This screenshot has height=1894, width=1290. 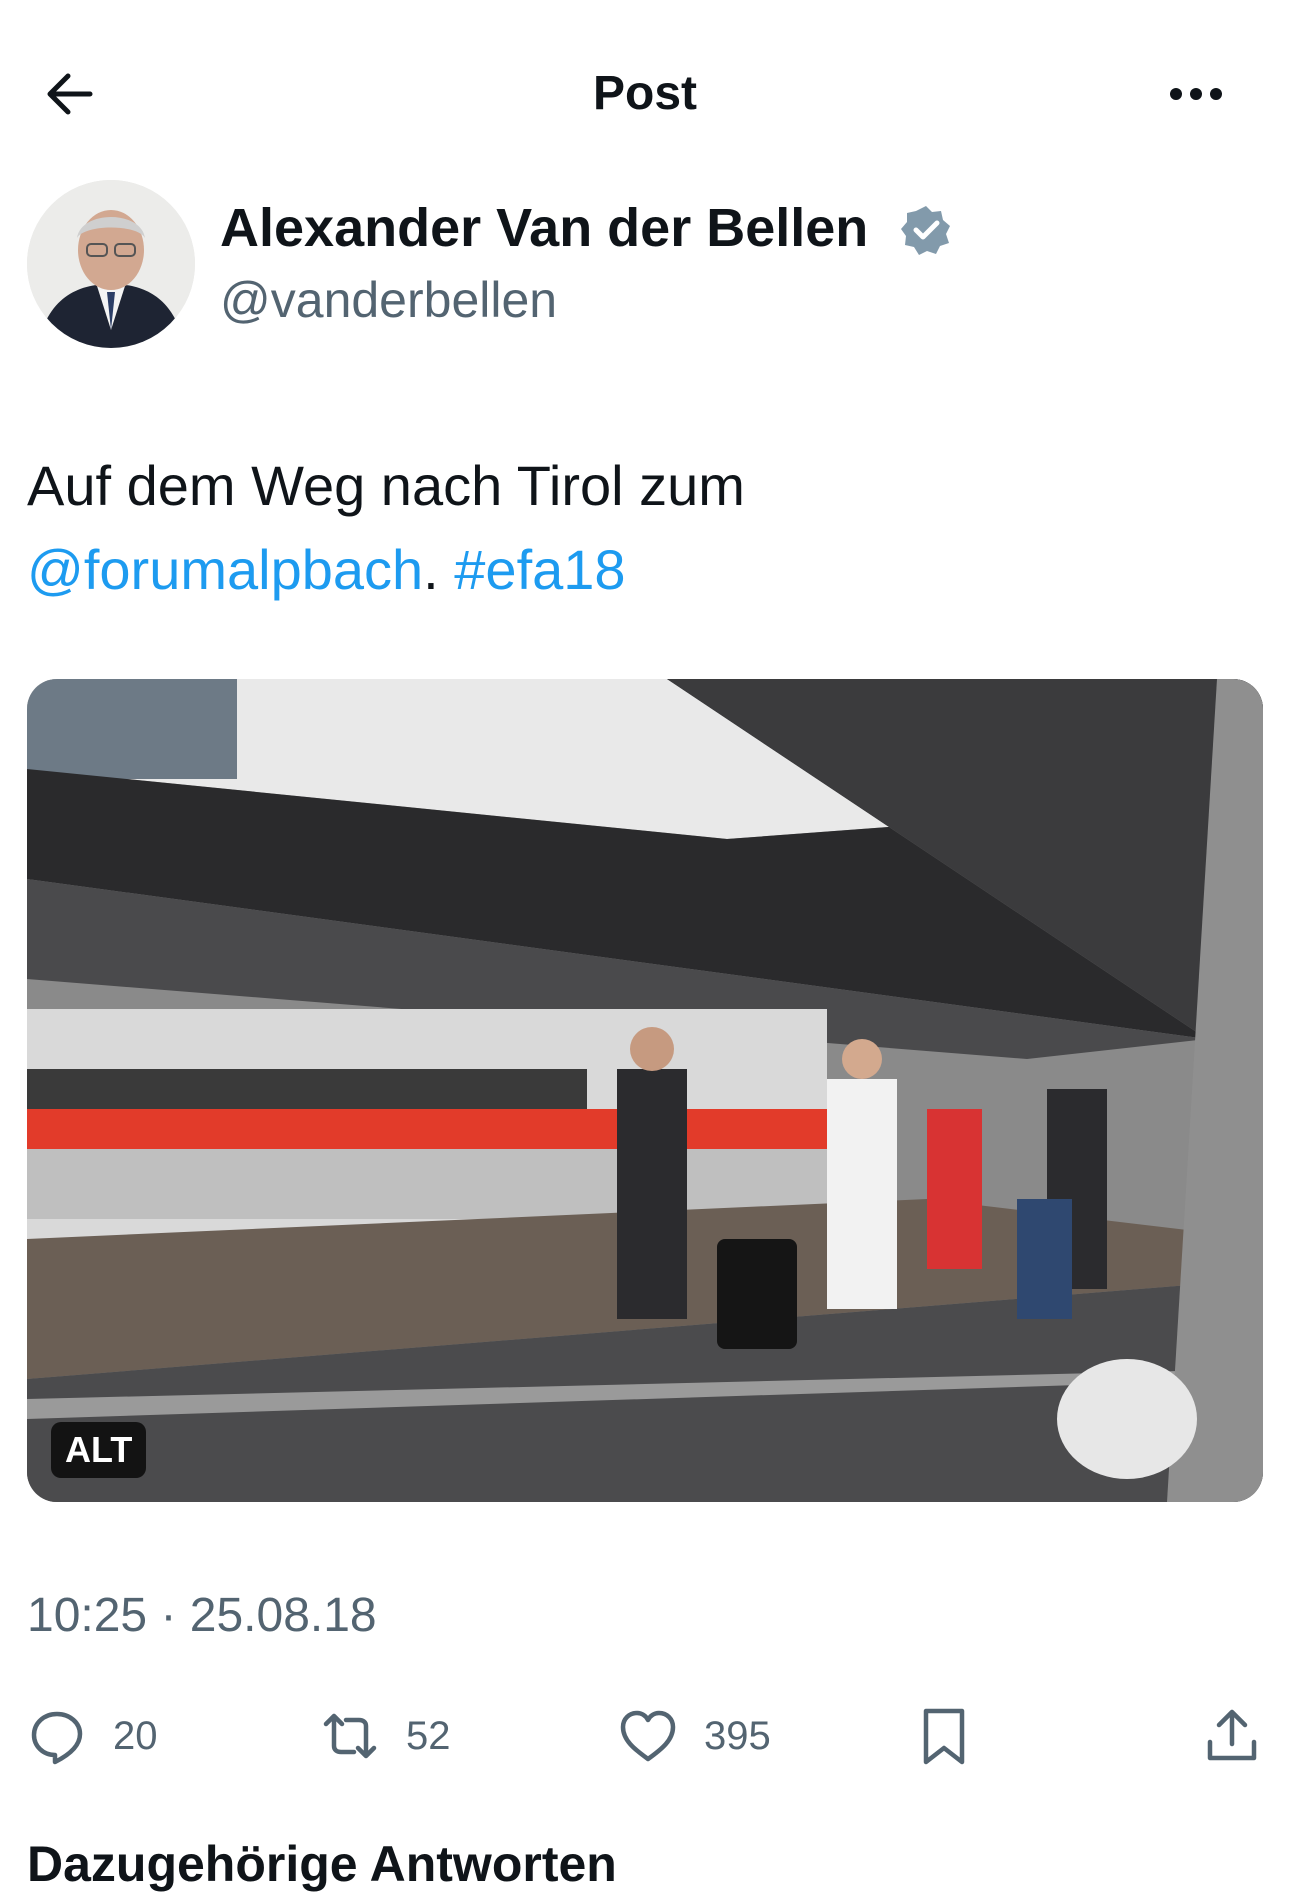 What do you see at coordinates (57, 1738) in the screenshot?
I see `reply-icon` at bounding box center [57, 1738].